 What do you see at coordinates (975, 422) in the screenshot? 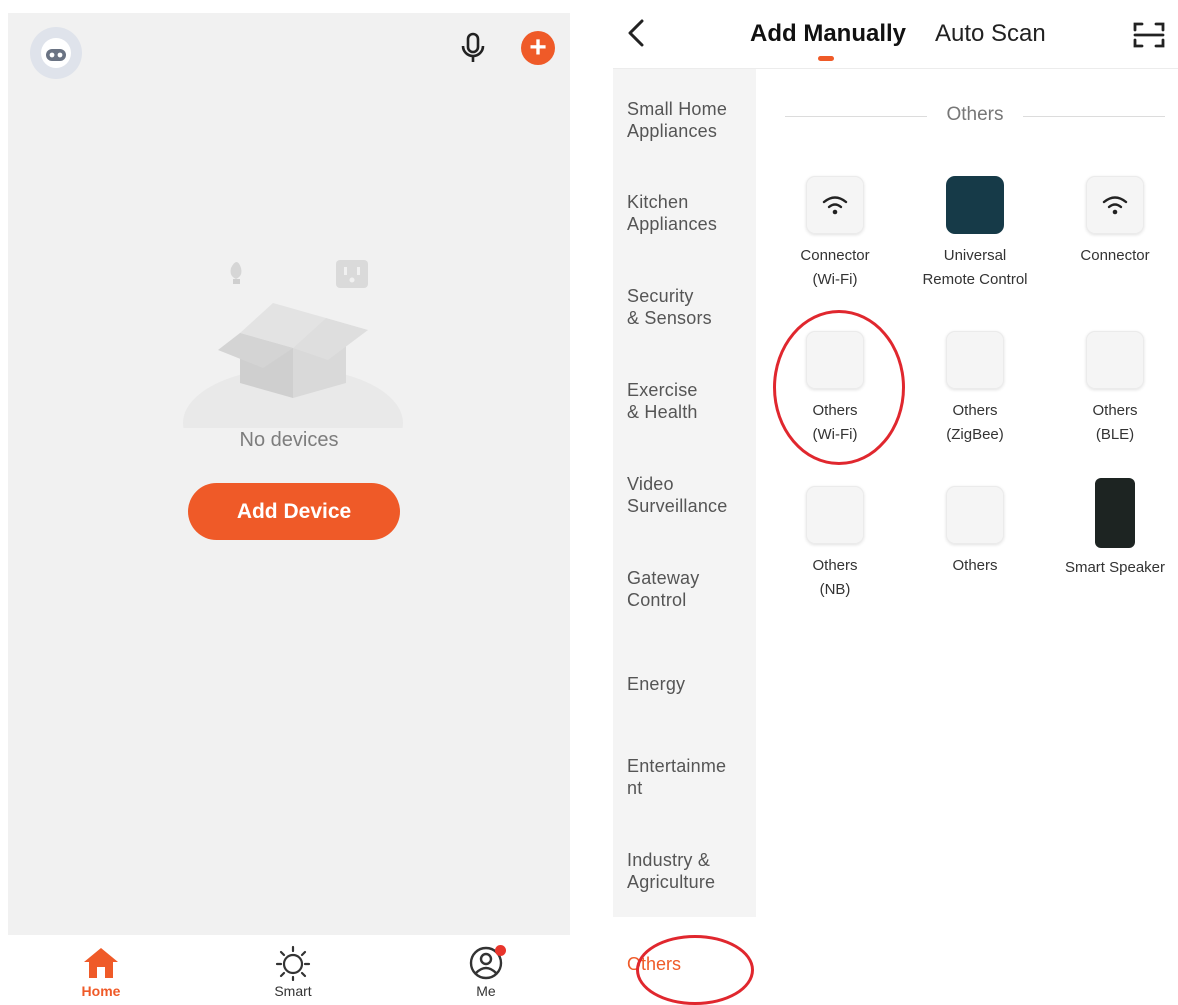
I see `device-label: Others (ZigBee)` at bounding box center [975, 422].